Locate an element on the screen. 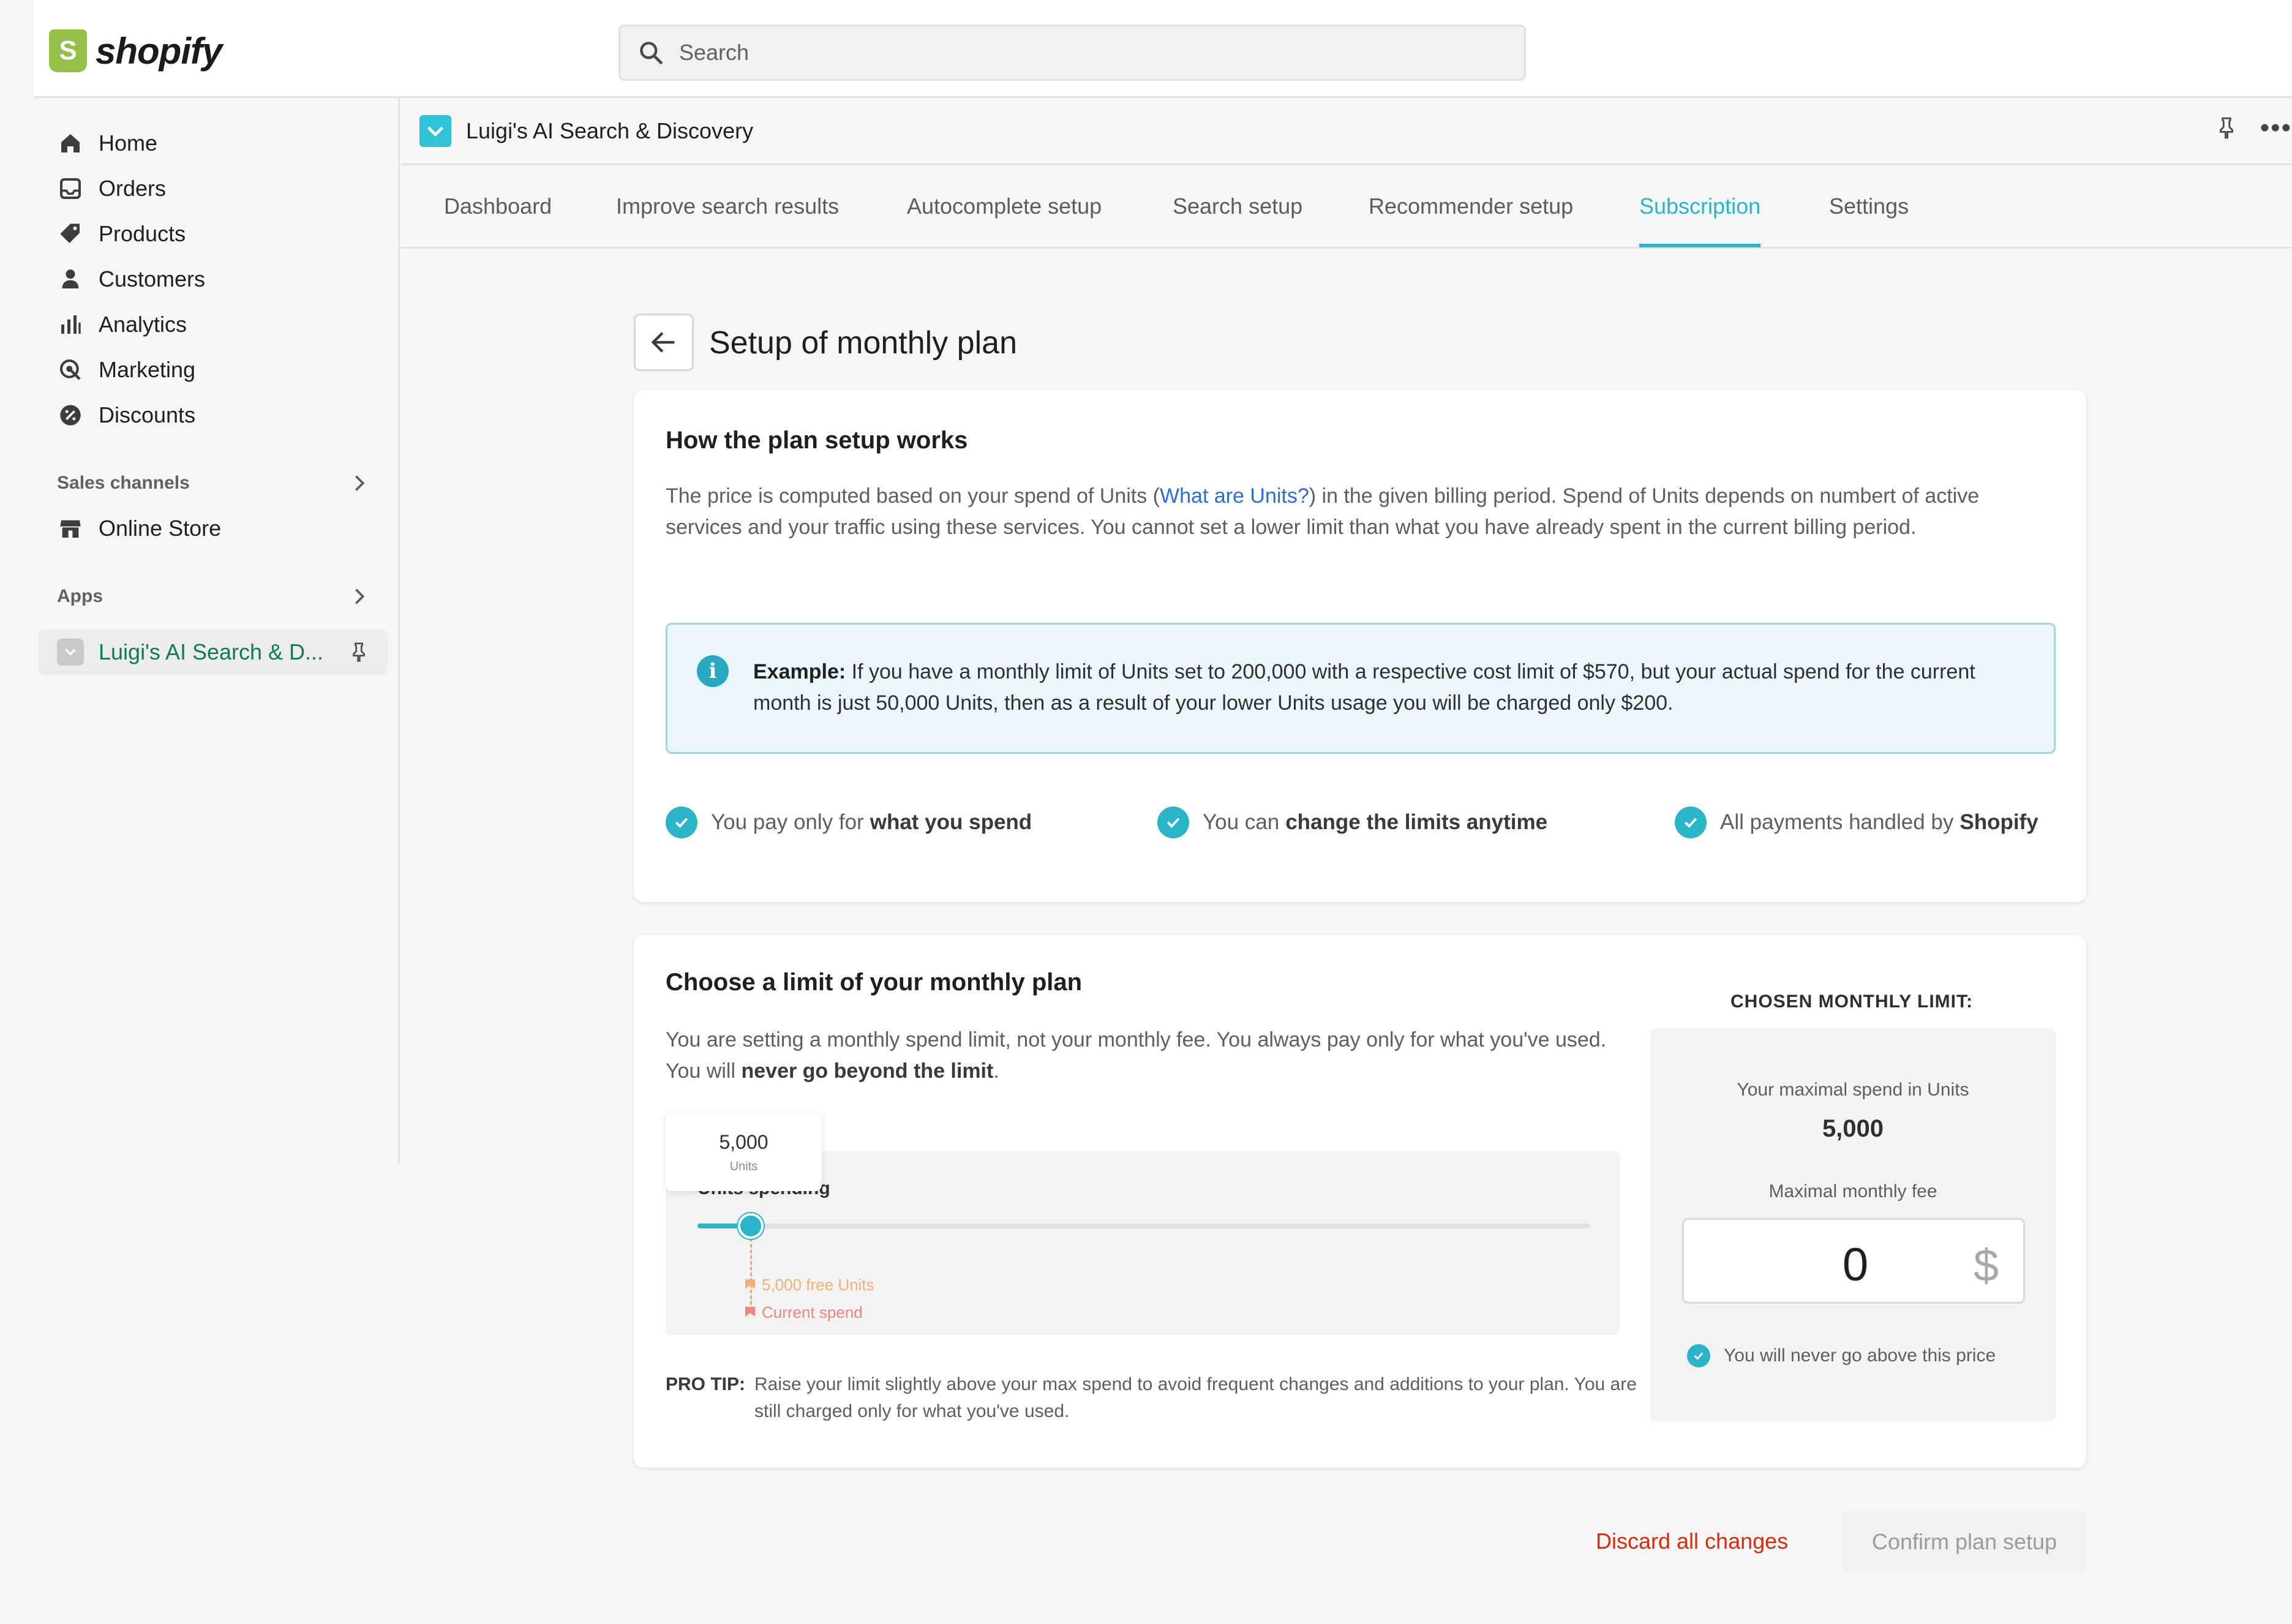 The image size is (2292, 1624). limit-title: Choose a limit of your monthly plan is located at coordinates (875, 983).